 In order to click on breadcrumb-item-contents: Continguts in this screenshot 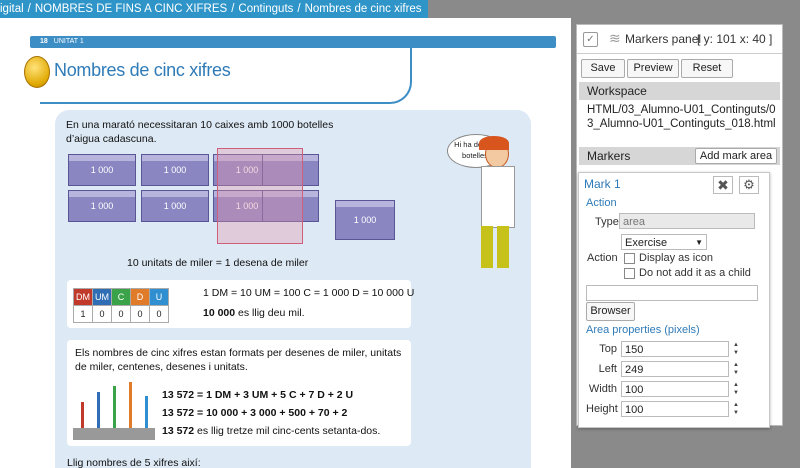, I will do `click(265, 9)`.